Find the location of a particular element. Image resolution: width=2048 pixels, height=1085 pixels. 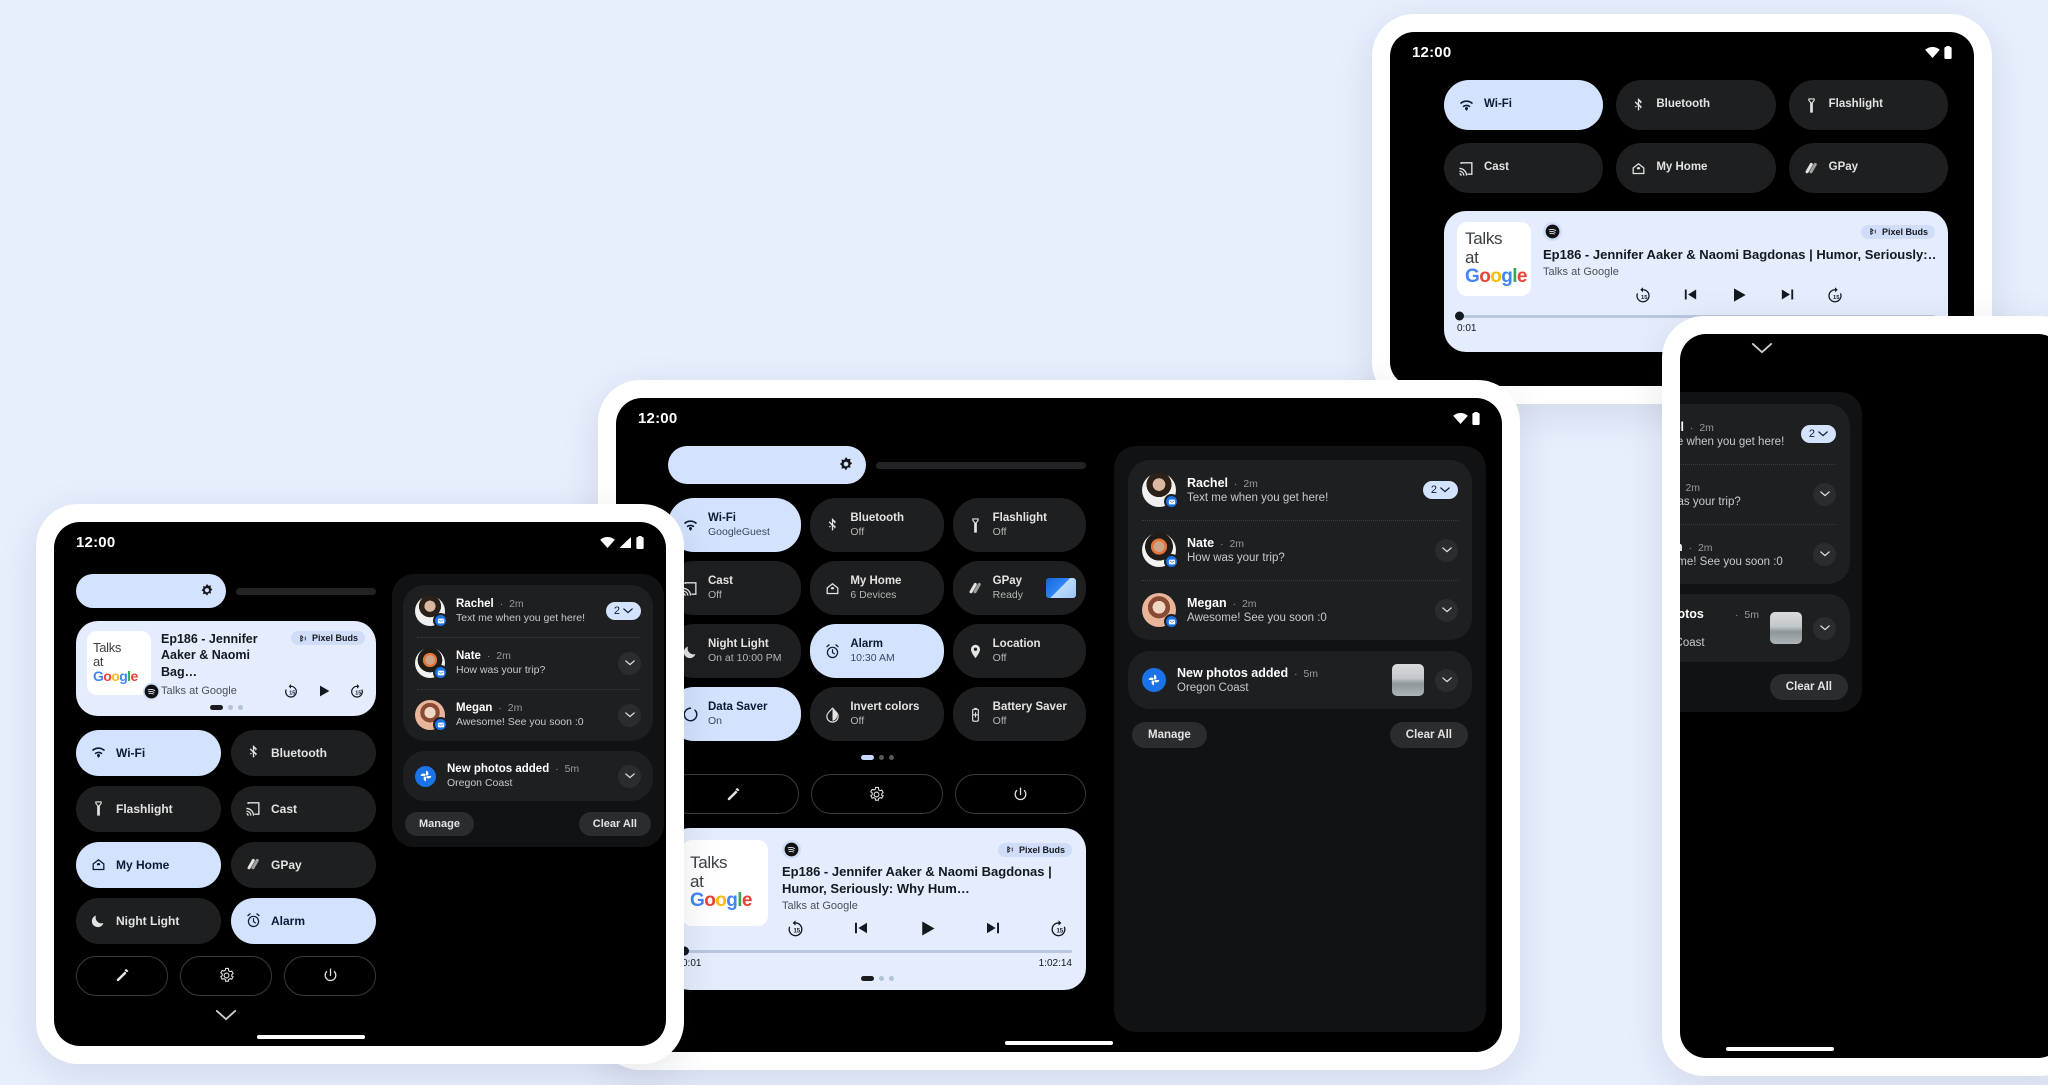

photos-notification-tablet: New photos added · 5m Oregon Coast is located at coordinates (1300, 680).